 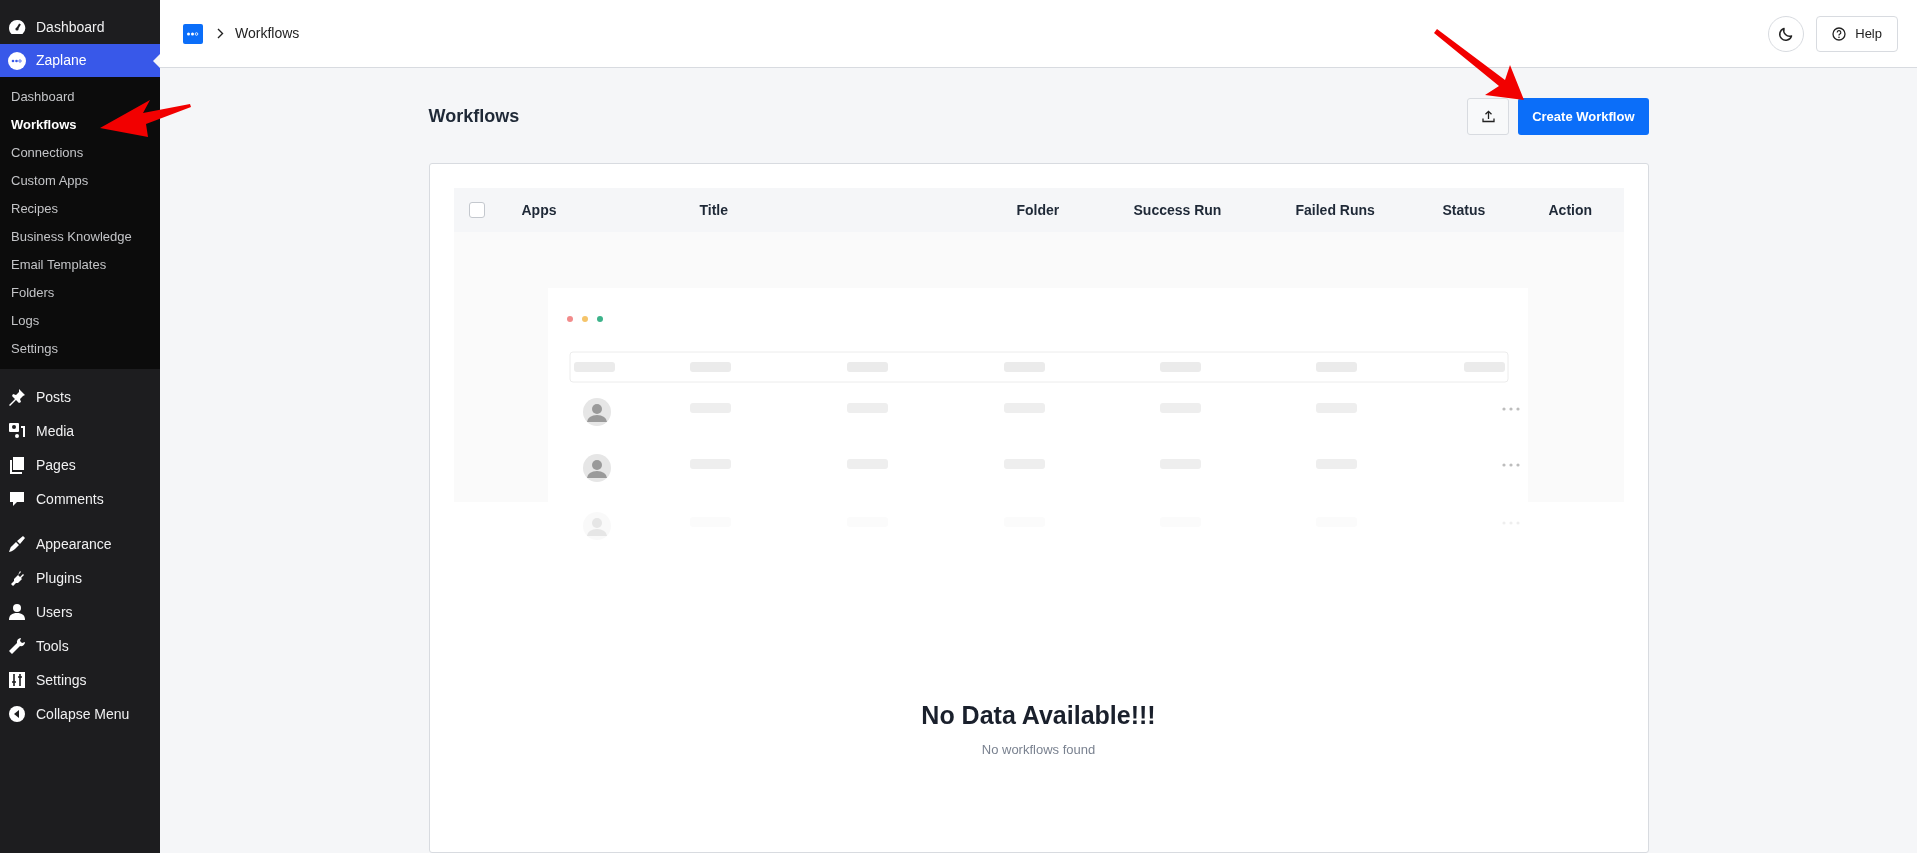 I want to click on sidebar-item: Appearance, so click(x=80, y=544).